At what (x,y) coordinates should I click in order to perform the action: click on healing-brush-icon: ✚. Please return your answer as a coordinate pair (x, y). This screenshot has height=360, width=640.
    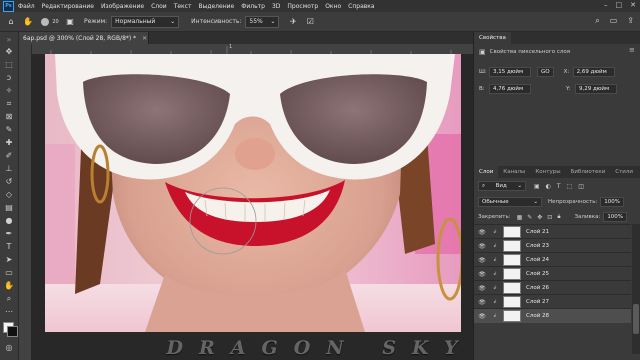
    Looking at the image, I should click on (9, 142).